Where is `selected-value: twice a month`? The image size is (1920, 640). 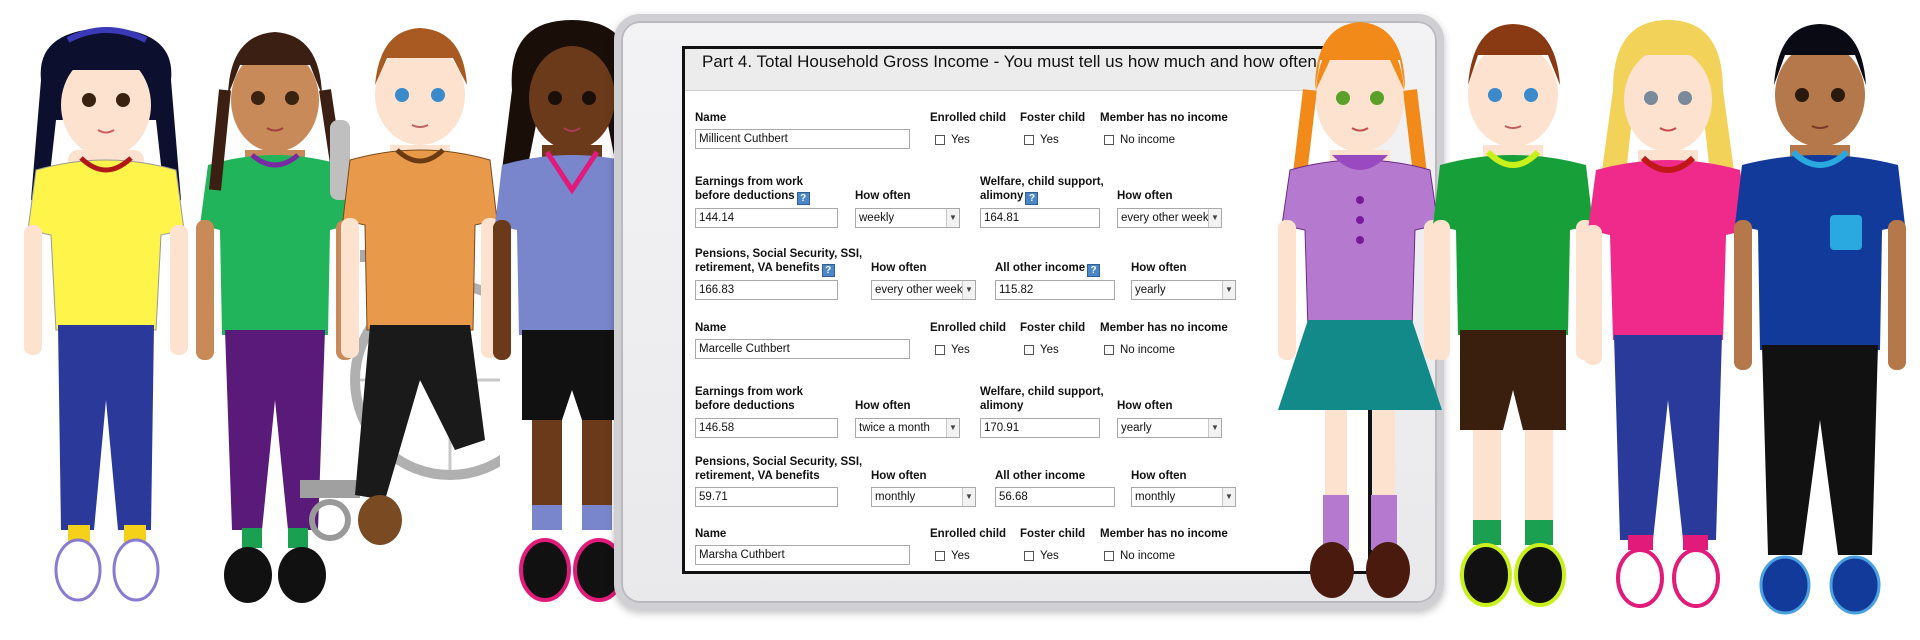
selected-value: twice a month is located at coordinates (894, 428).